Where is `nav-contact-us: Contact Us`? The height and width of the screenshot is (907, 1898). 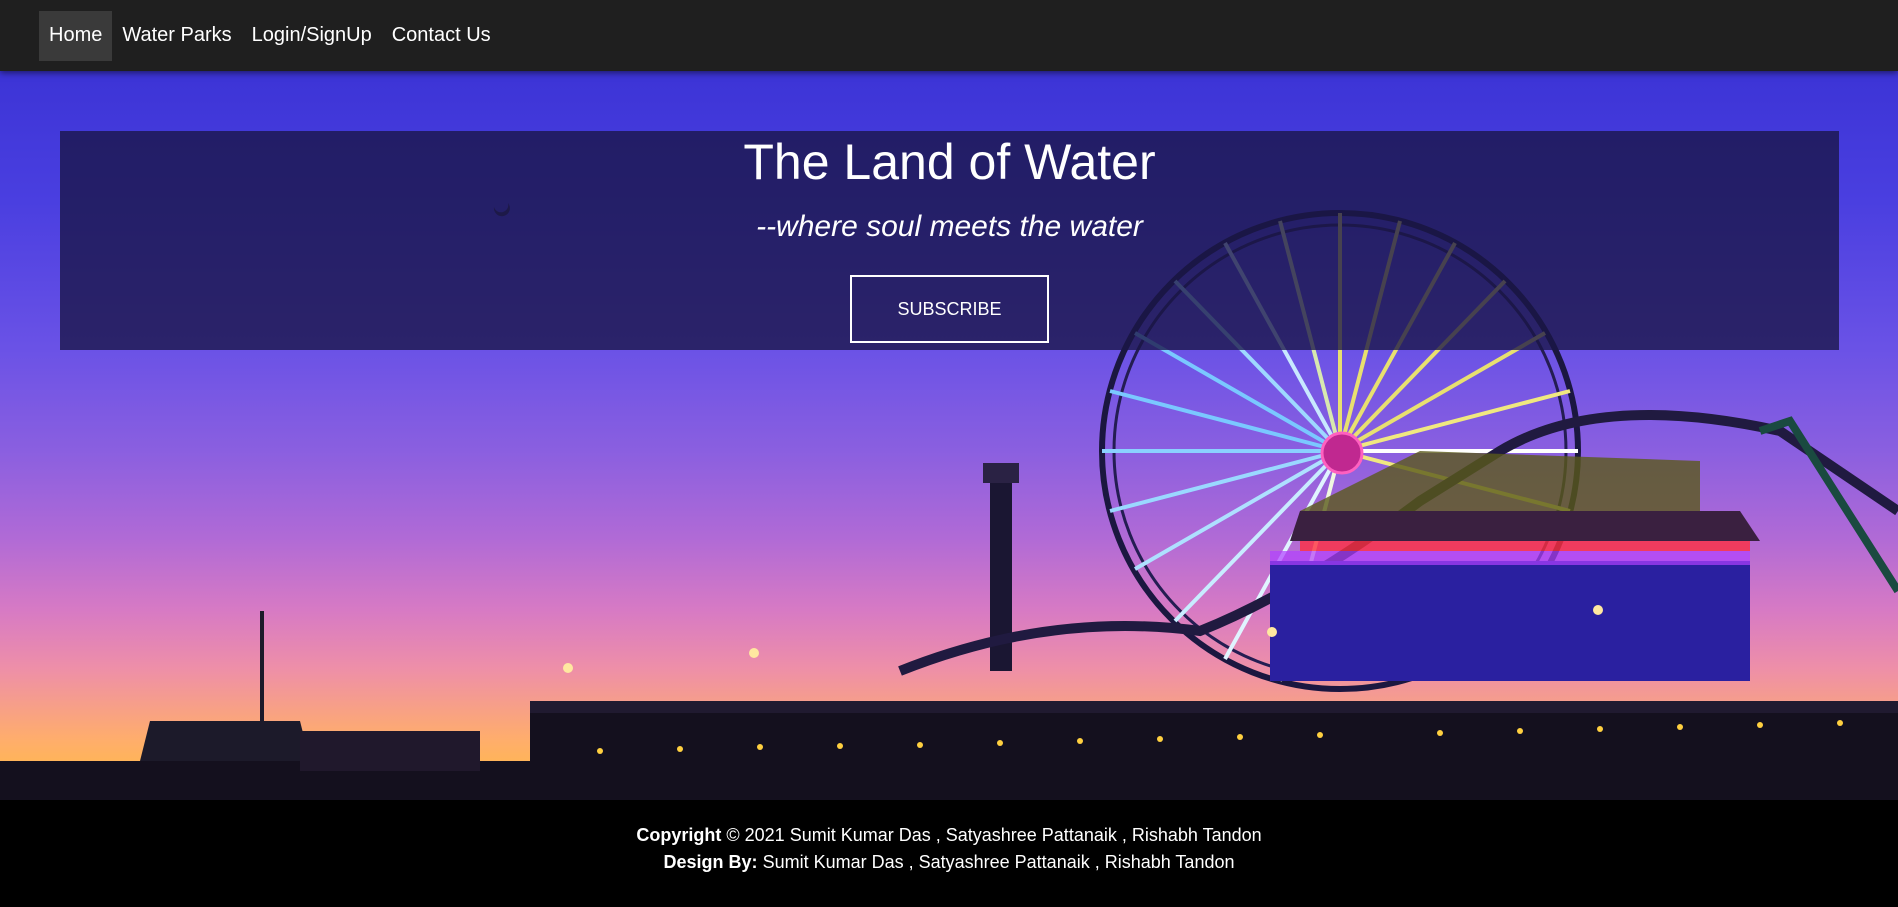 nav-contact-us: Contact Us is located at coordinates (441, 36).